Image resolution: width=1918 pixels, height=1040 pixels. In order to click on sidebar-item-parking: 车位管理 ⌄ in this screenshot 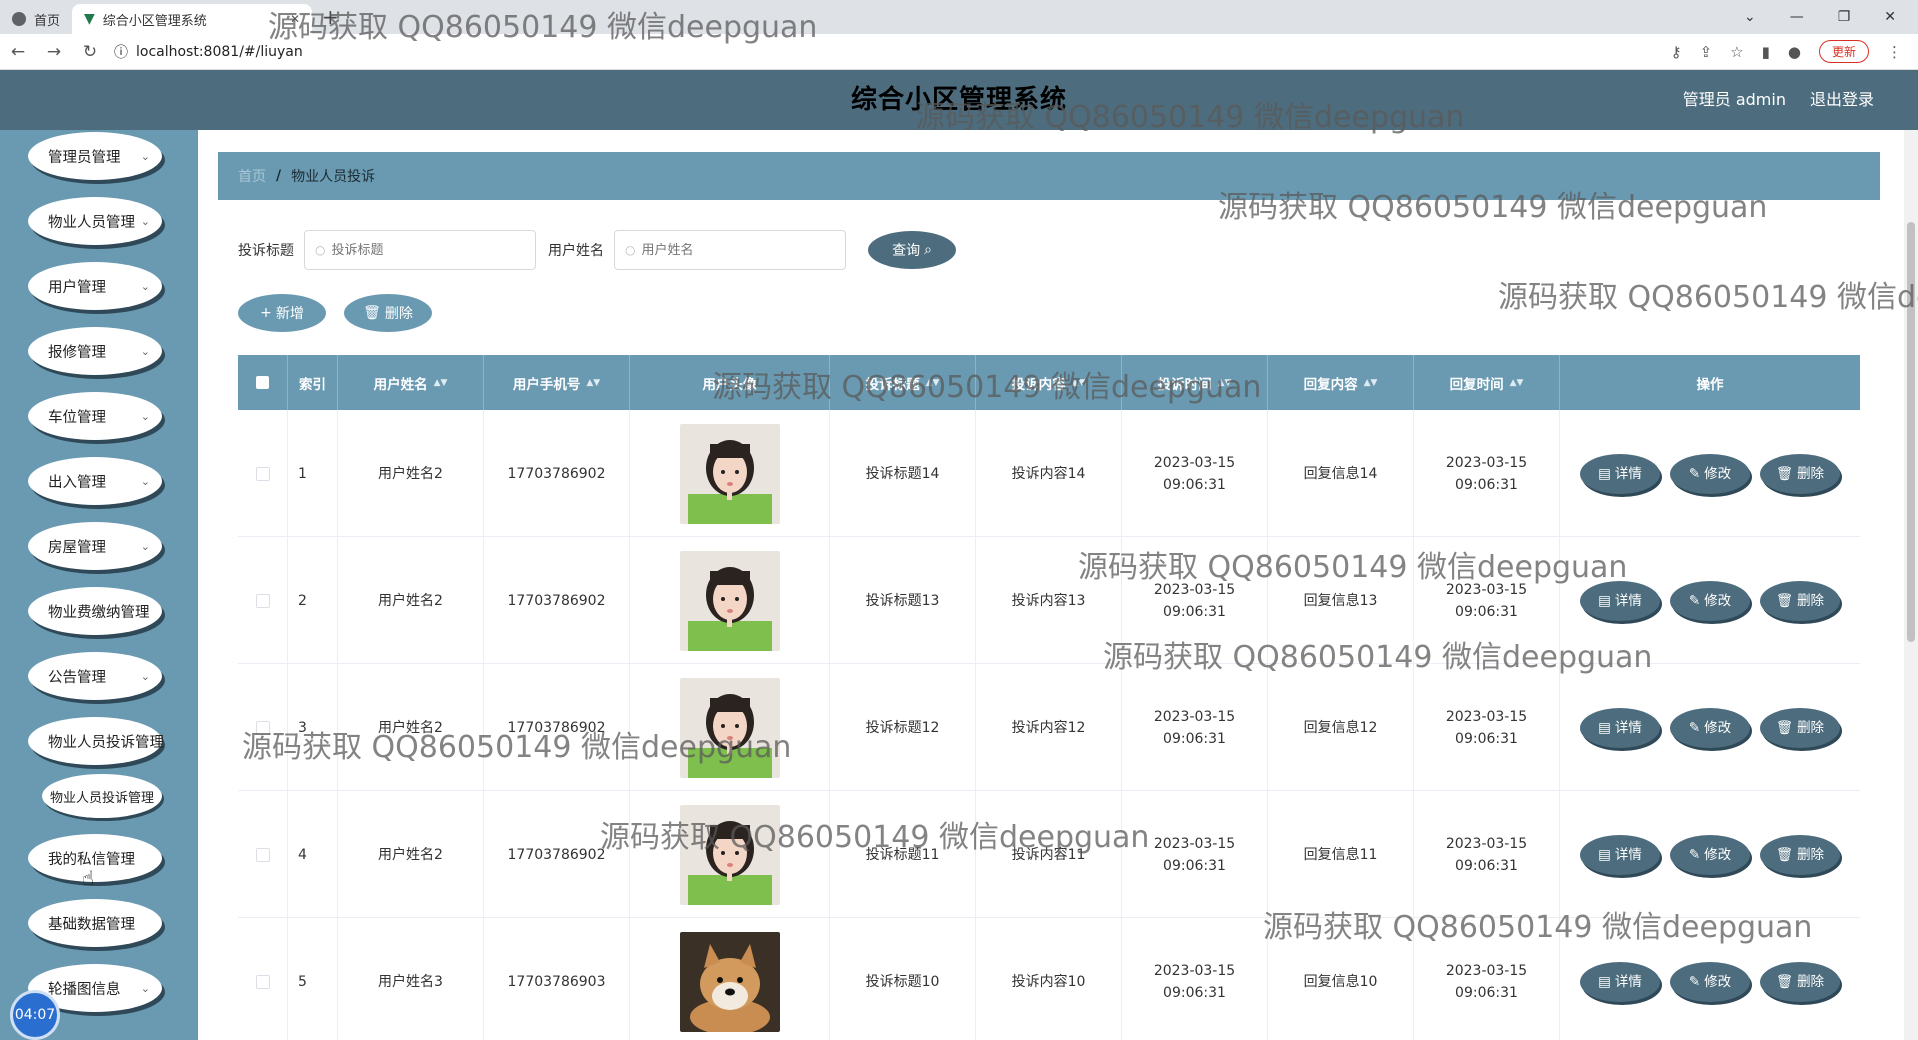, I will do `click(95, 416)`.